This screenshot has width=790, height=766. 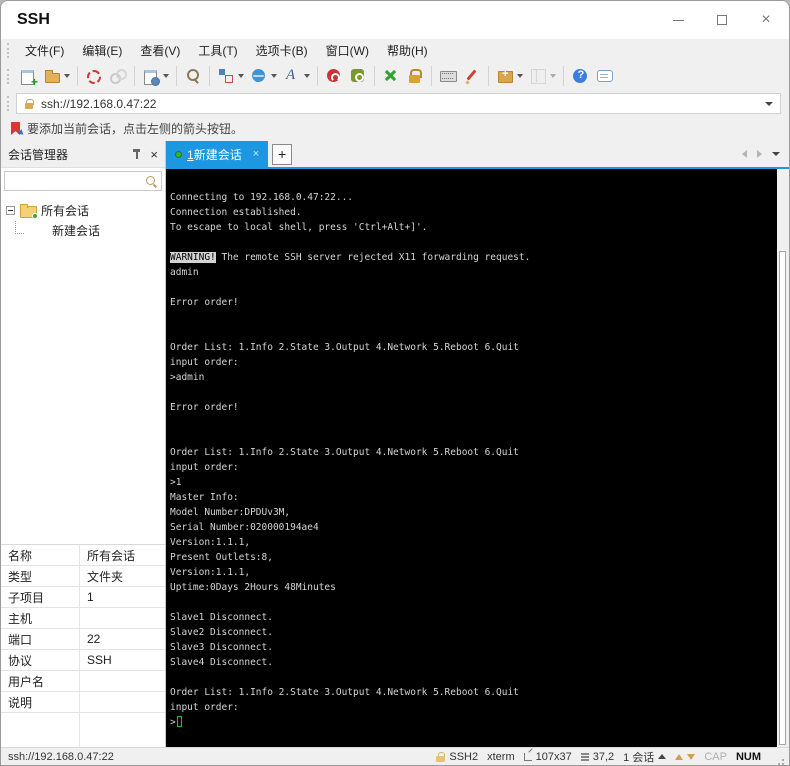 What do you see at coordinates (334, 76) in the screenshot?
I see `color-scheme-button` at bounding box center [334, 76].